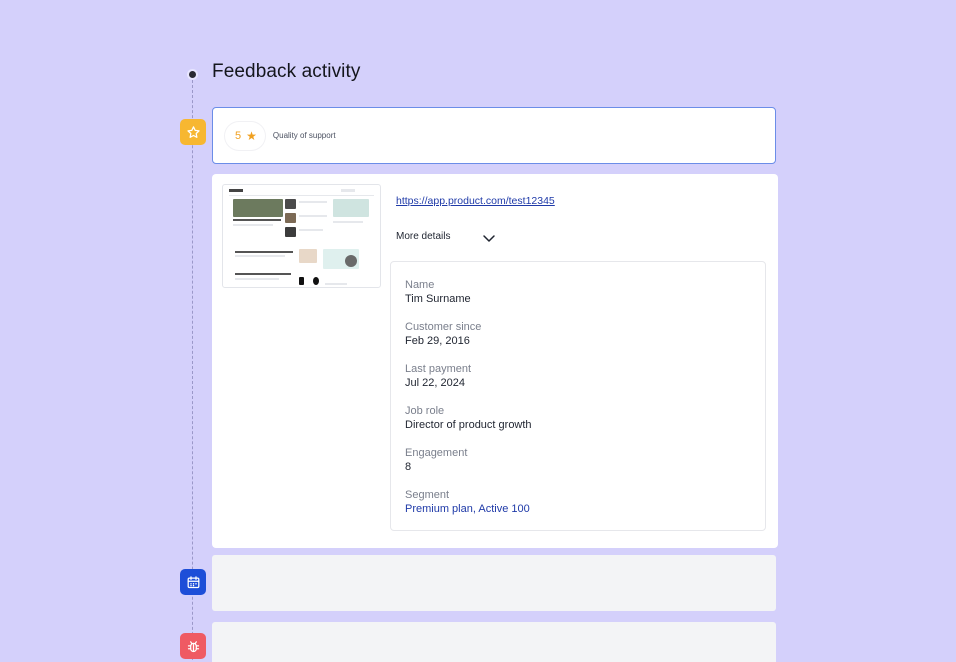 This screenshot has height=662, width=956. What do you see at coordinates (467, 509) in the screenshot?
I see `segment-link: Premium plan, Active 100` at bounding box center [467, 509].